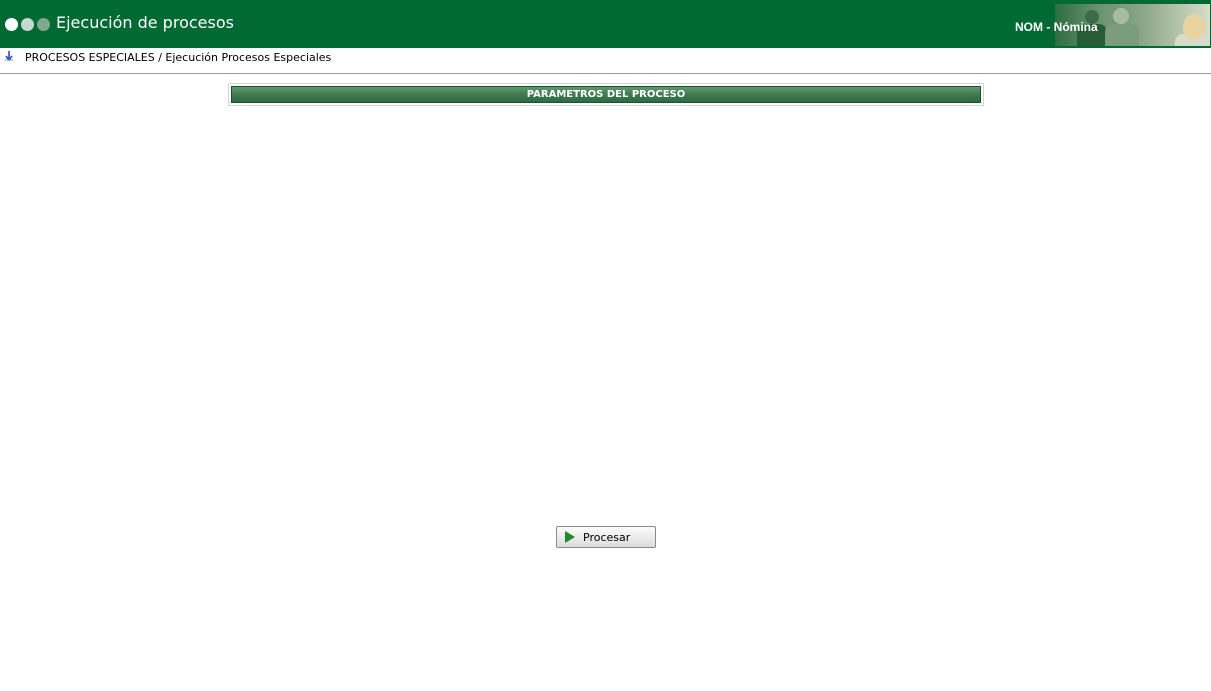 This screenshot has height=691, width=1211. I want to click on process-button-label: Procesar, so click(607, 537).